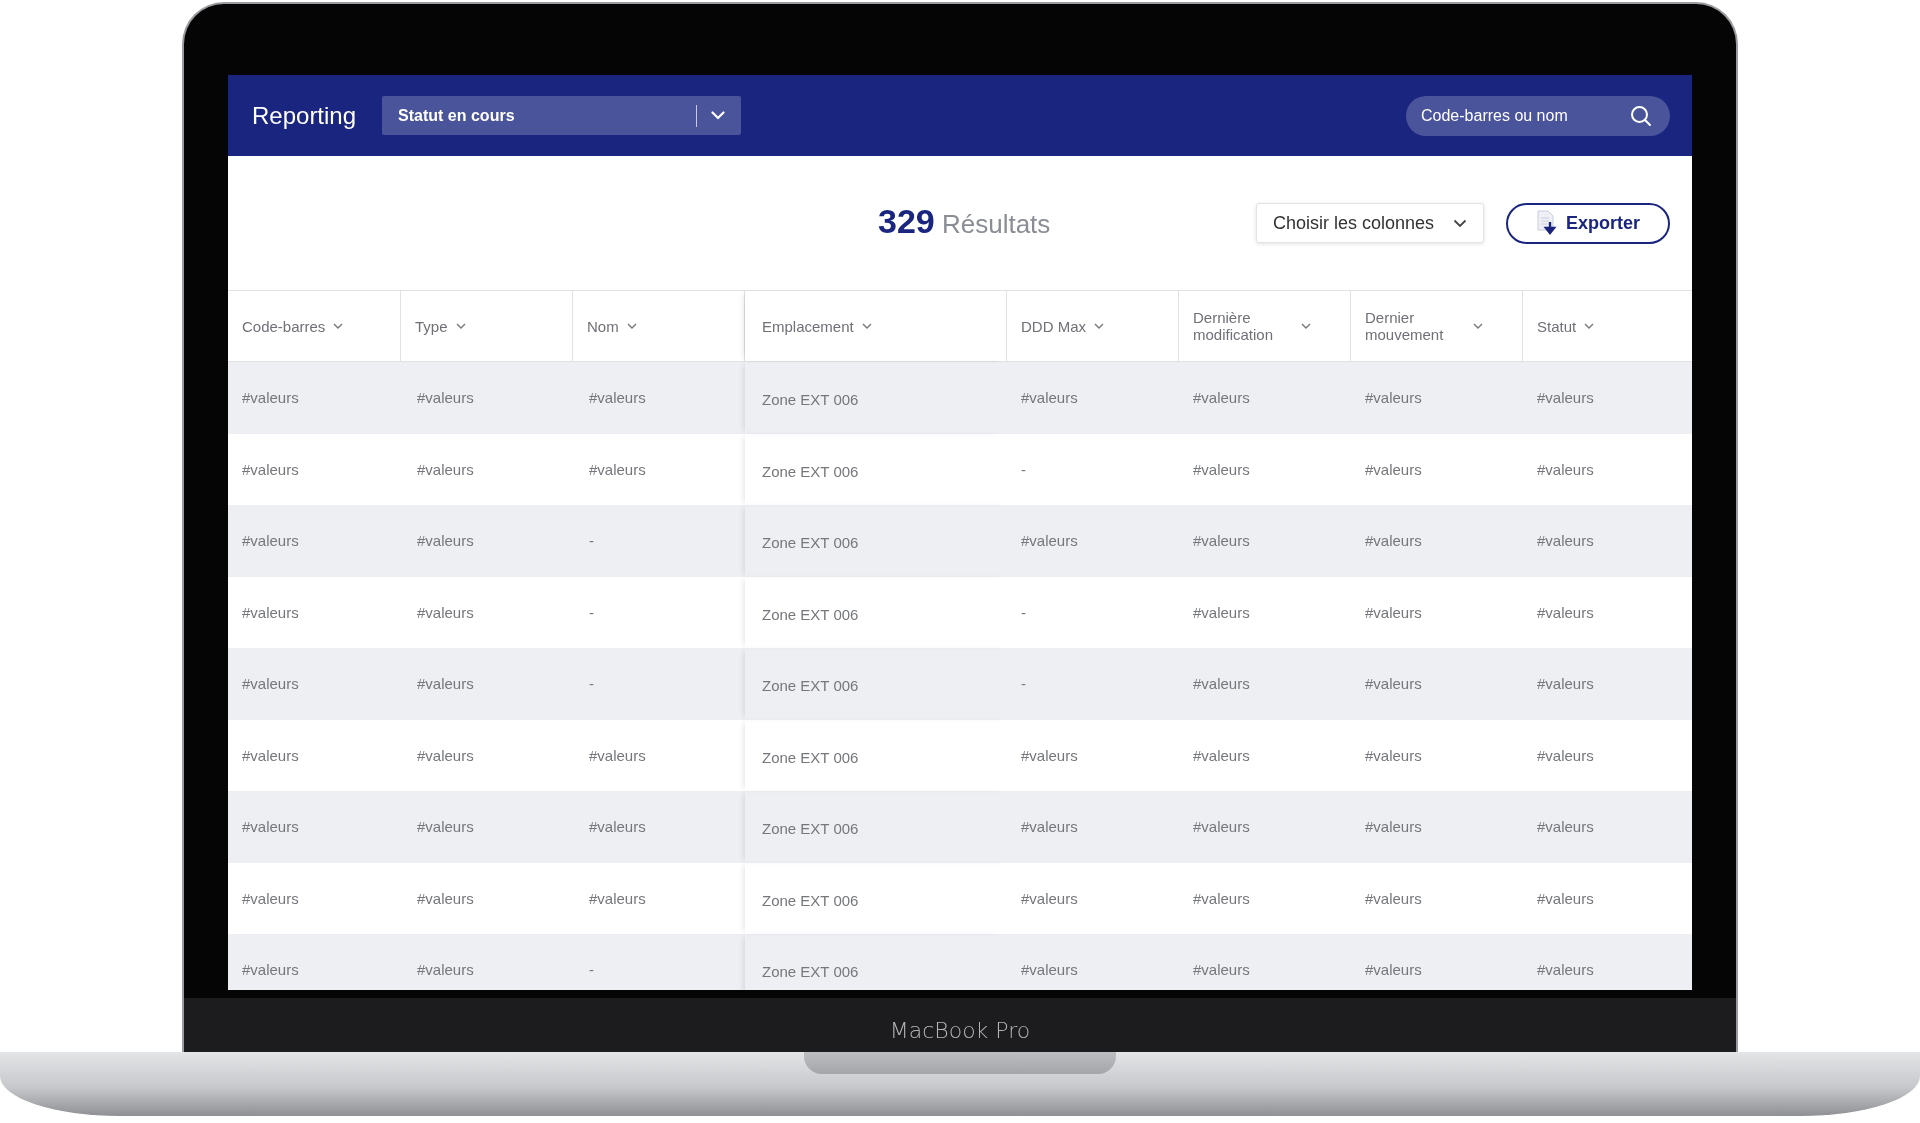 This screenshot has width=1920, height=1123. Describe the element at coordinates (964, 221) in the screenshot. I see `results-count: 329 Résultats` at that location.